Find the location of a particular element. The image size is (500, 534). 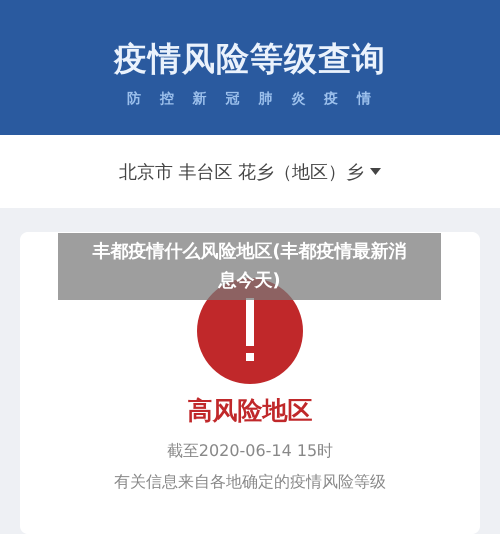

caret-icon is located at coordinates (376, 171).